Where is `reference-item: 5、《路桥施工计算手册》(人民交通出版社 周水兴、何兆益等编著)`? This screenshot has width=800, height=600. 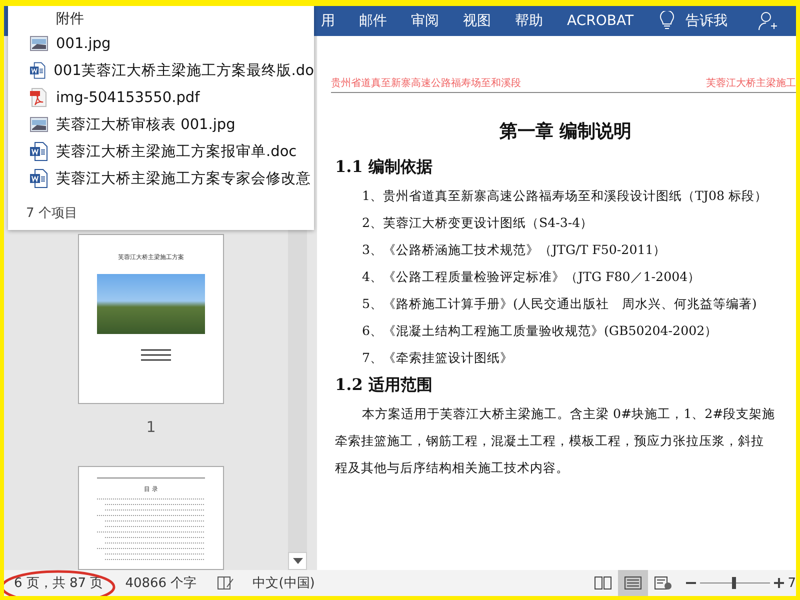 reference-item: 5、《路桥施工计算手册》(人民交通出版社 周水兴、何兆益等编著) is located at coordinates (559, 304).